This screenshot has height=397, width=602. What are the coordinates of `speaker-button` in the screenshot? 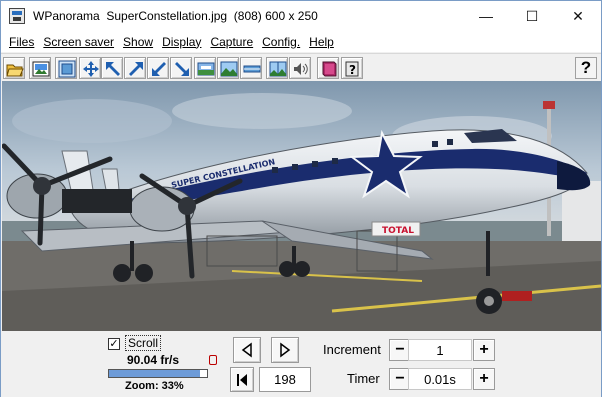 It's located at (300, 68).